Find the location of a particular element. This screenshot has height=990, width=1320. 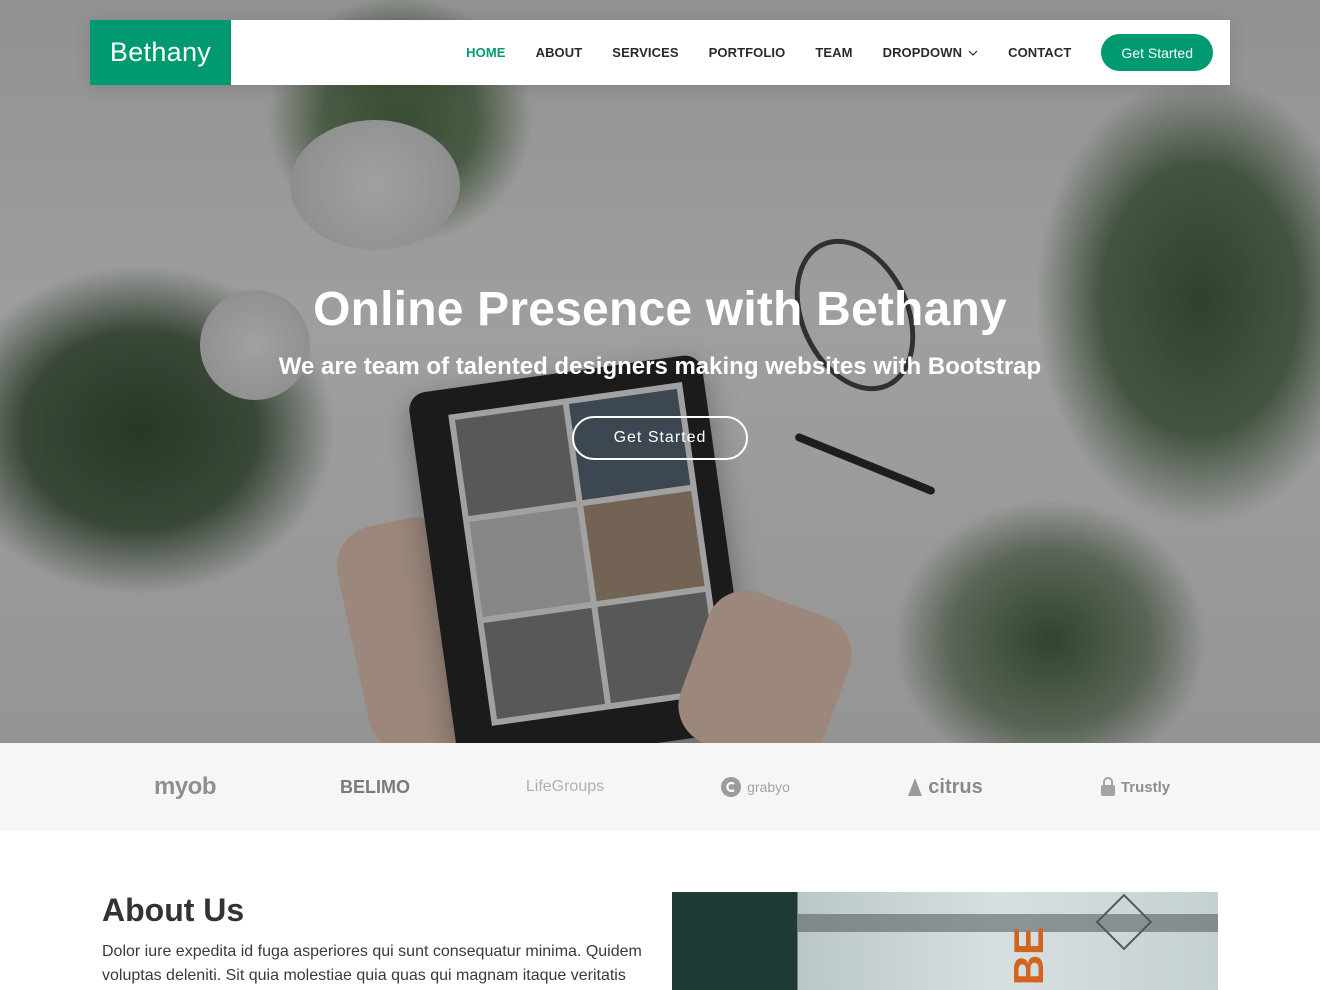

site-logo: Bethany is located at coordinates (160, 52).